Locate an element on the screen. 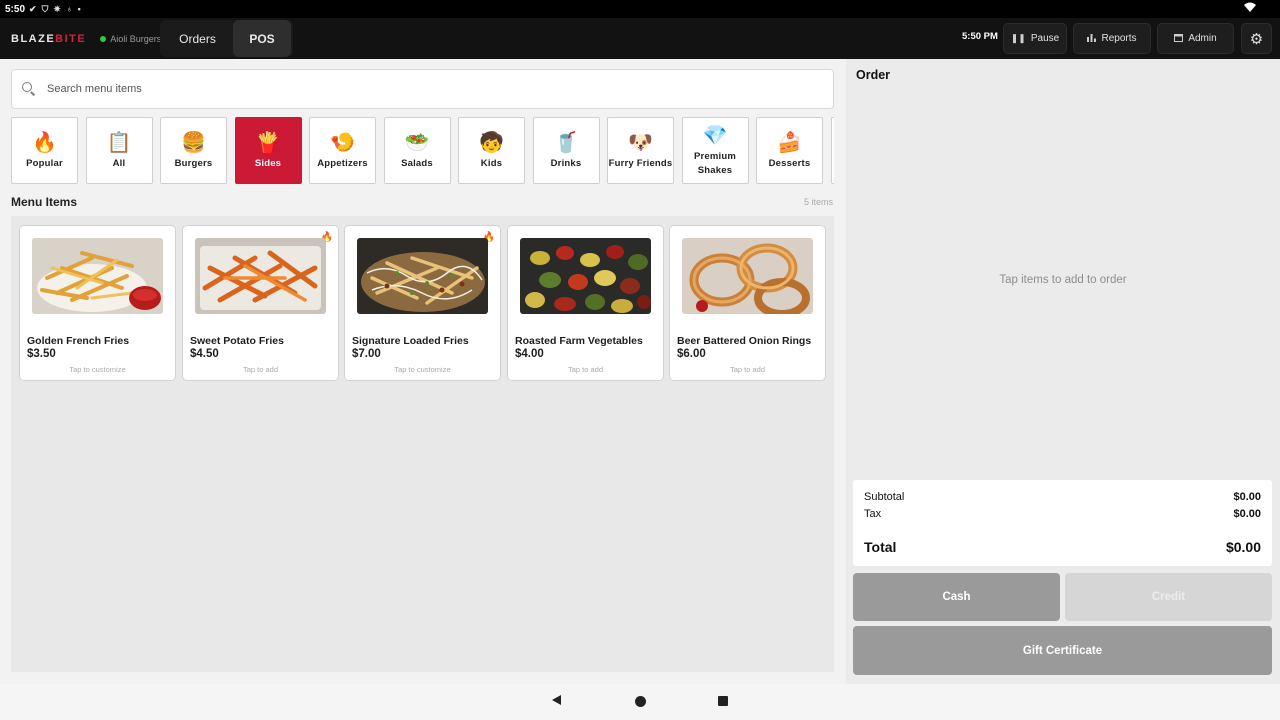 The height and width of the screenshot is (720, 1280). brand-name-right: BITE is located at coordinates (71, 38).